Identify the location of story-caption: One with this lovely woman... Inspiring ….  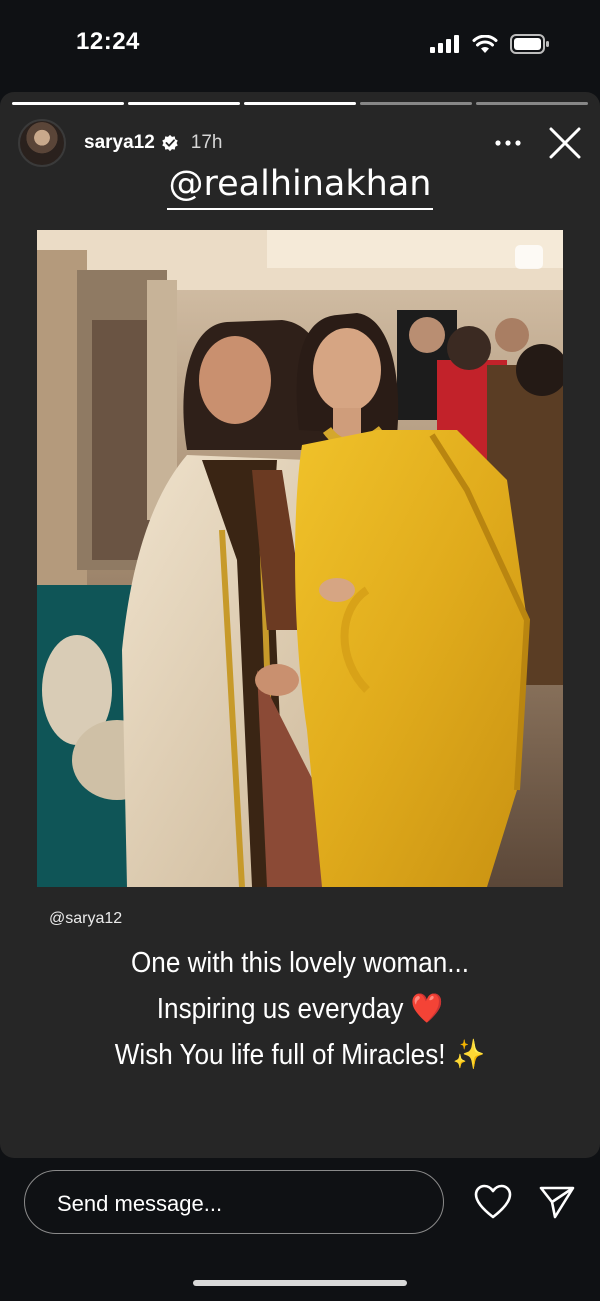
(300, 1009).